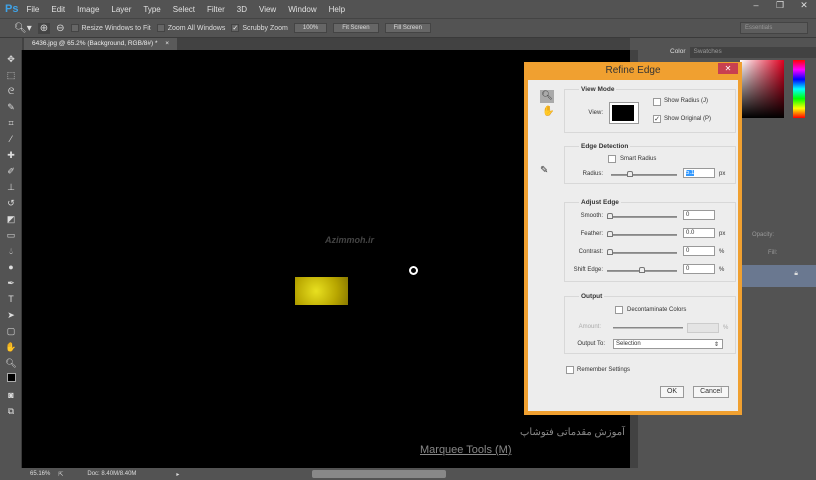  What do you see at coordinates (728, 68) in the screenshot?
I see `dialog-close-button: ✕` at bounding box center [728, 68].